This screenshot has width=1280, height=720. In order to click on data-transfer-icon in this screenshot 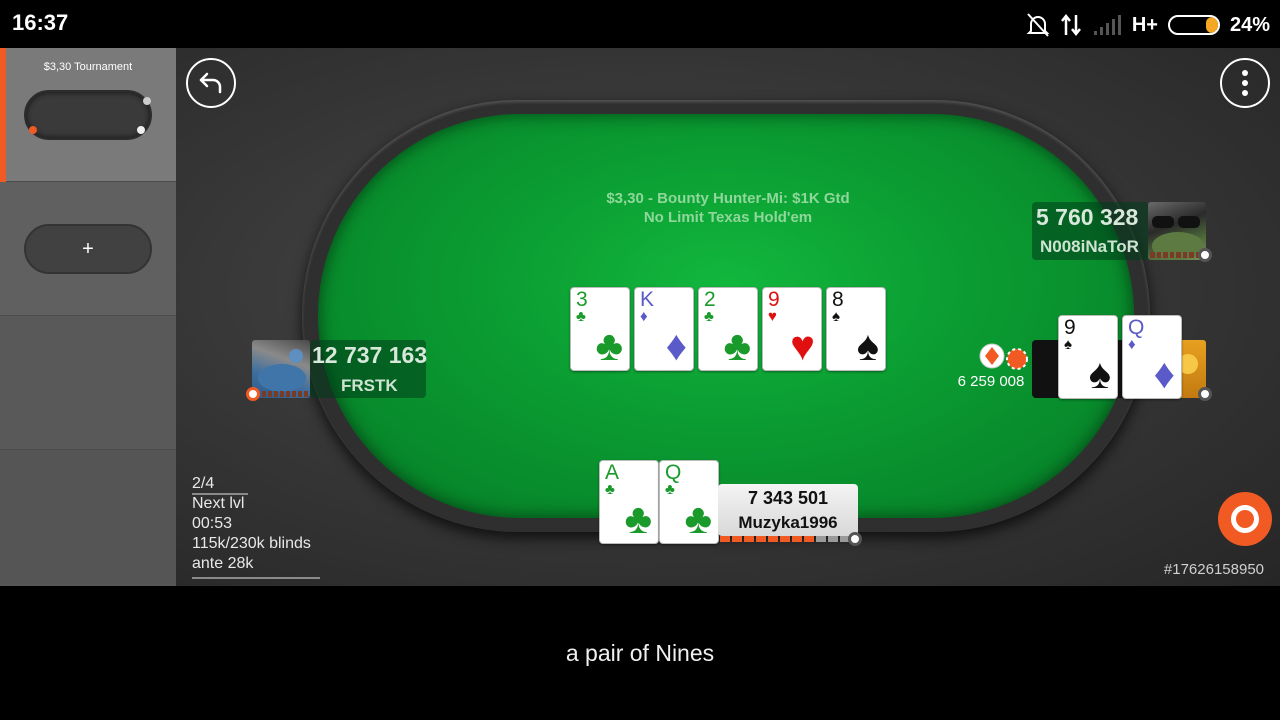, I will do `click(1070, 25)`.